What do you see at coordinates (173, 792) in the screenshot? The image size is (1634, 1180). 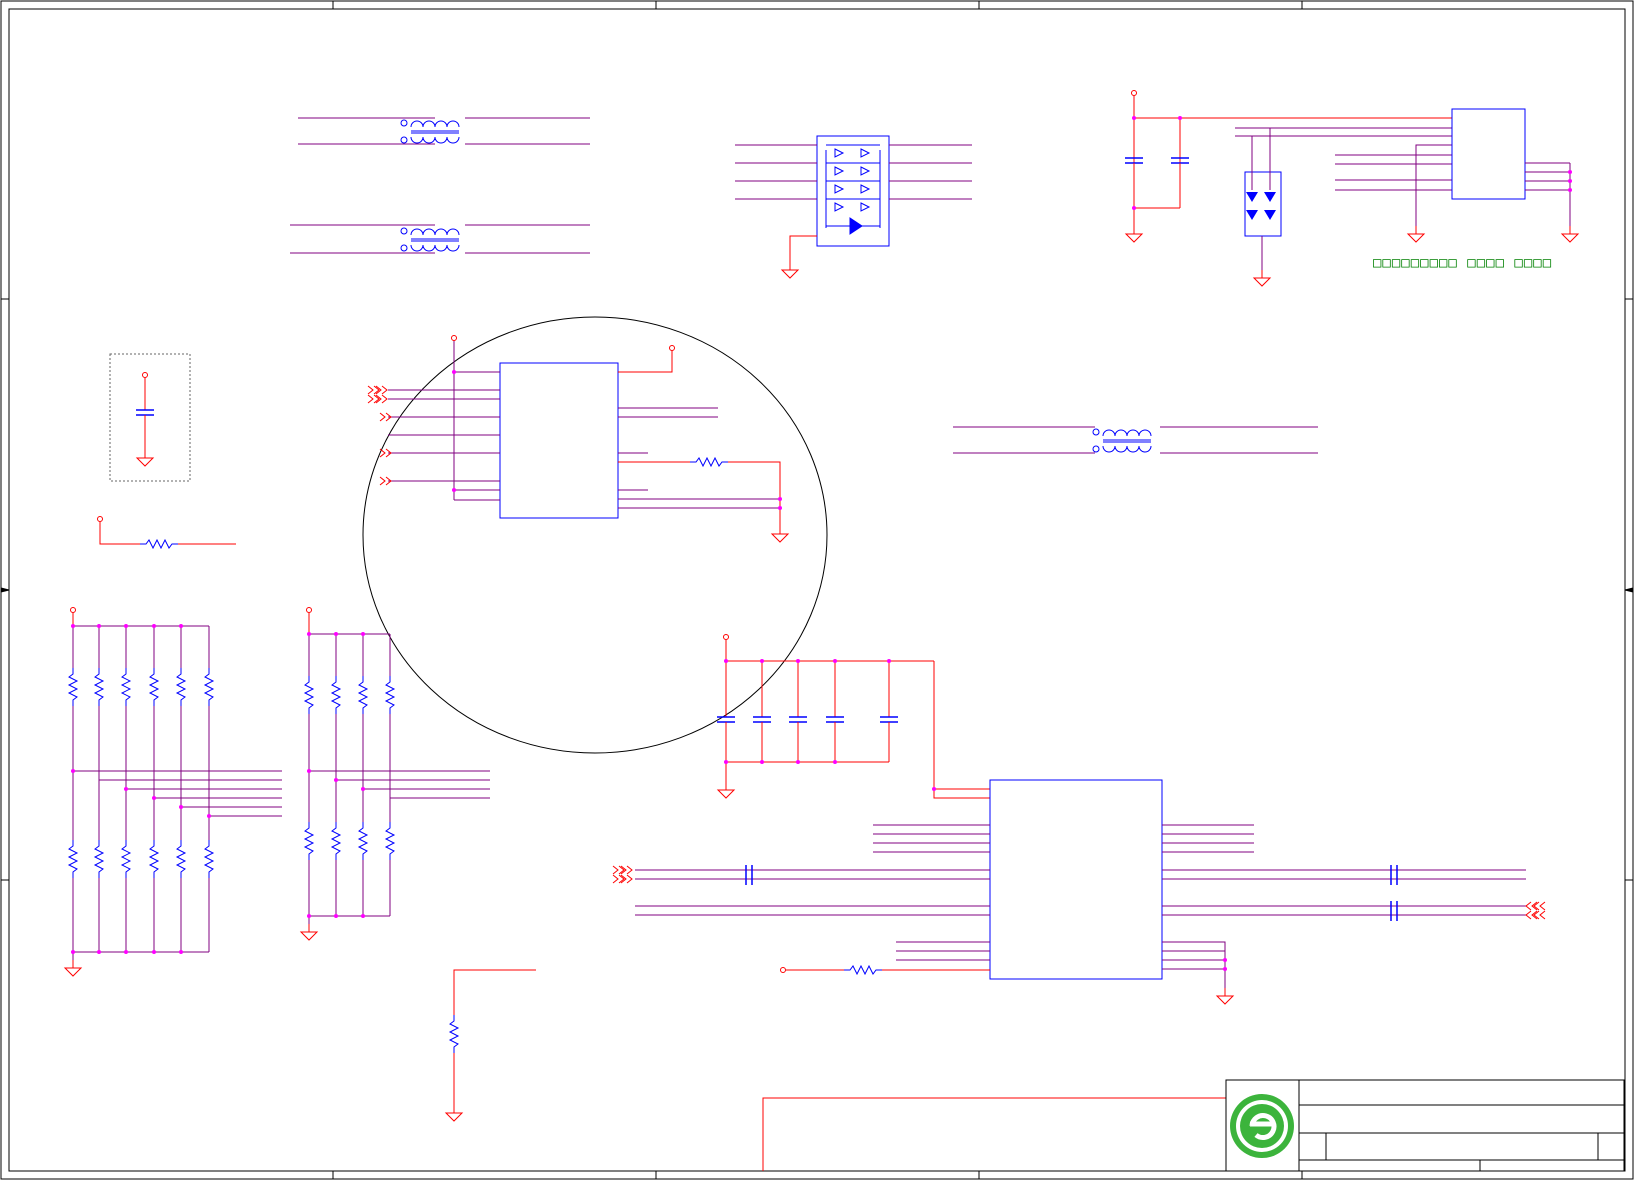 I see `resistor-bank-a` at bounding box center [173, 792].